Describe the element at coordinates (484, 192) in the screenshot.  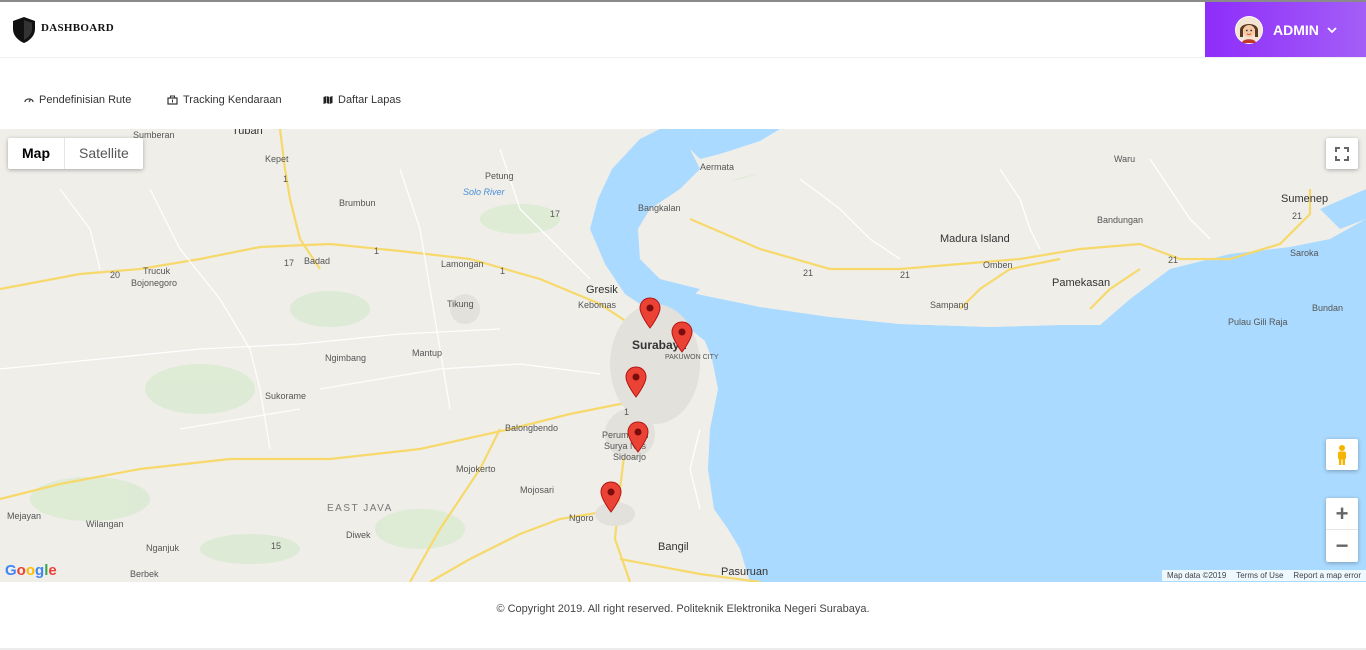
I see `place-label: Solo River` at that location.